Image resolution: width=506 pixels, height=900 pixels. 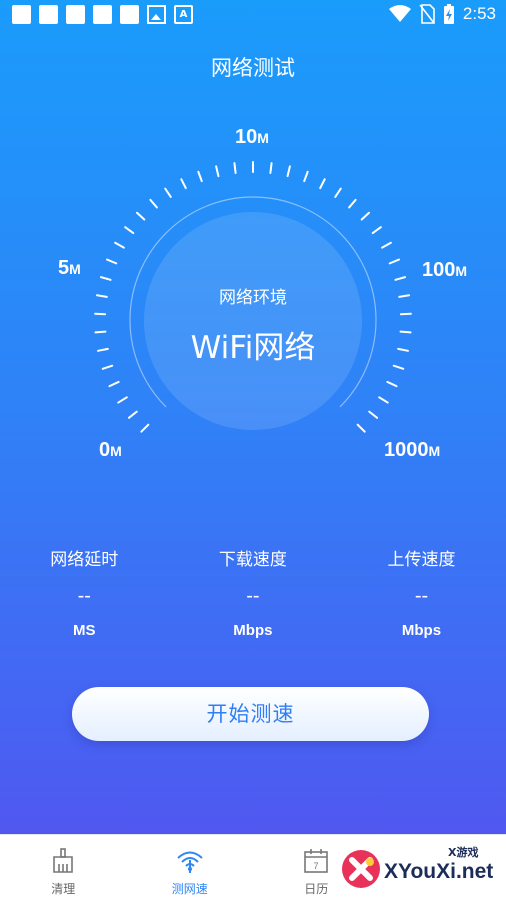 I want to click on upload-metric: 上传速度 -- Mbps, so click(x=421, y=600).